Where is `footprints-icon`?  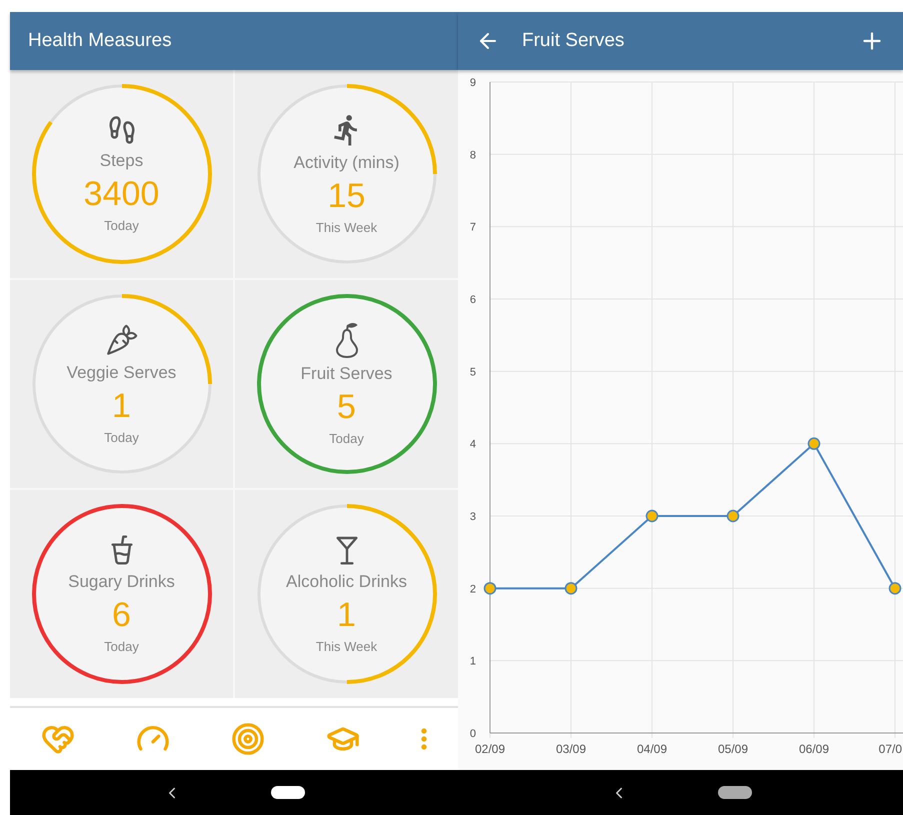
footprints-icon is located at coordinates (121, 130).